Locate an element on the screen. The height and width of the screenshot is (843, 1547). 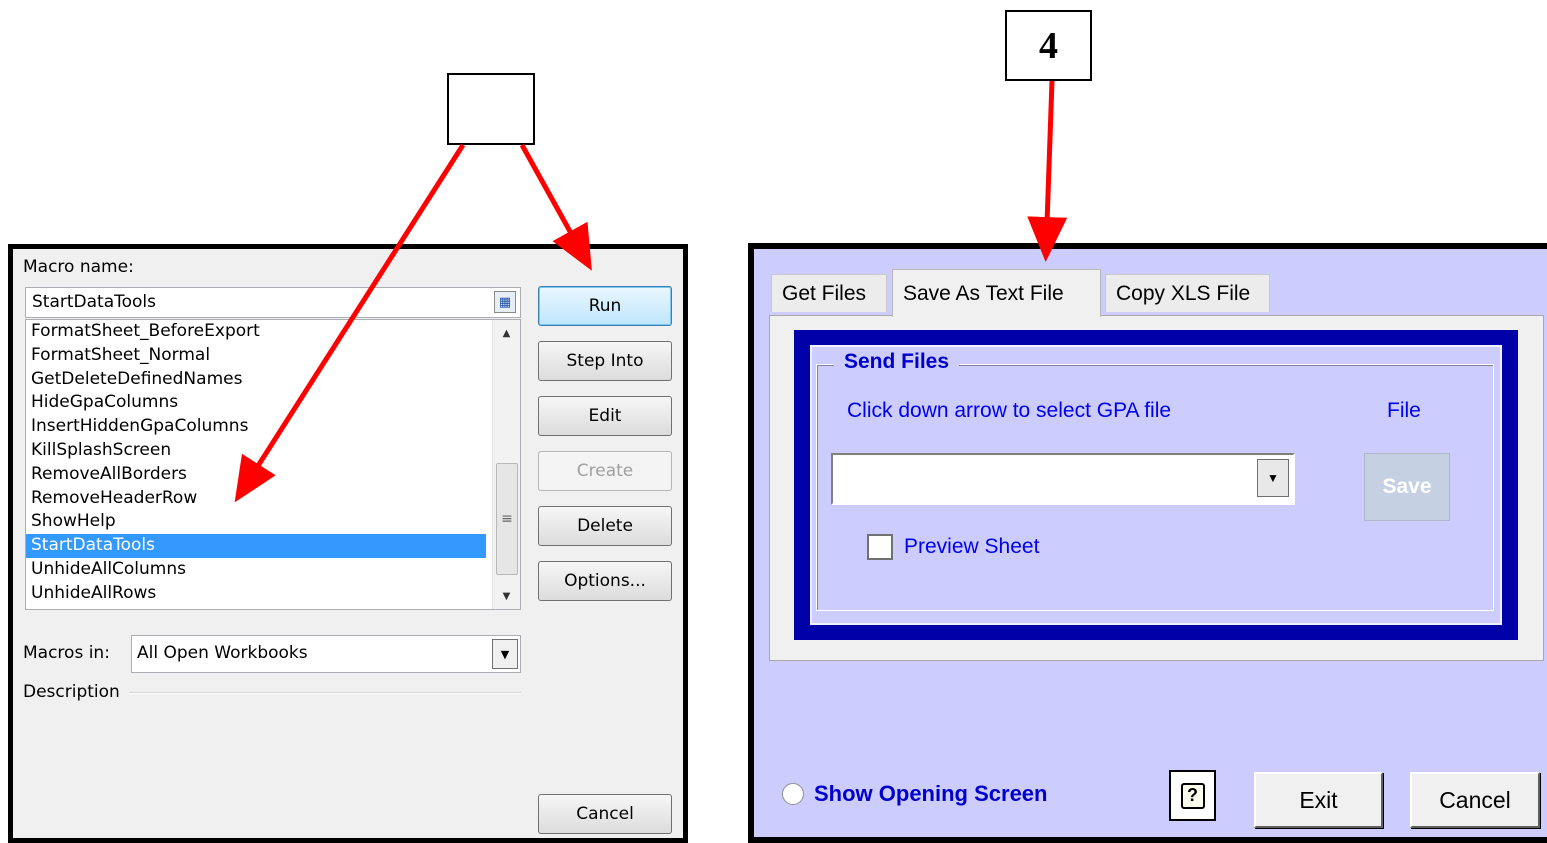
step-into-button: Step Into is located at coordinates (605, 361).